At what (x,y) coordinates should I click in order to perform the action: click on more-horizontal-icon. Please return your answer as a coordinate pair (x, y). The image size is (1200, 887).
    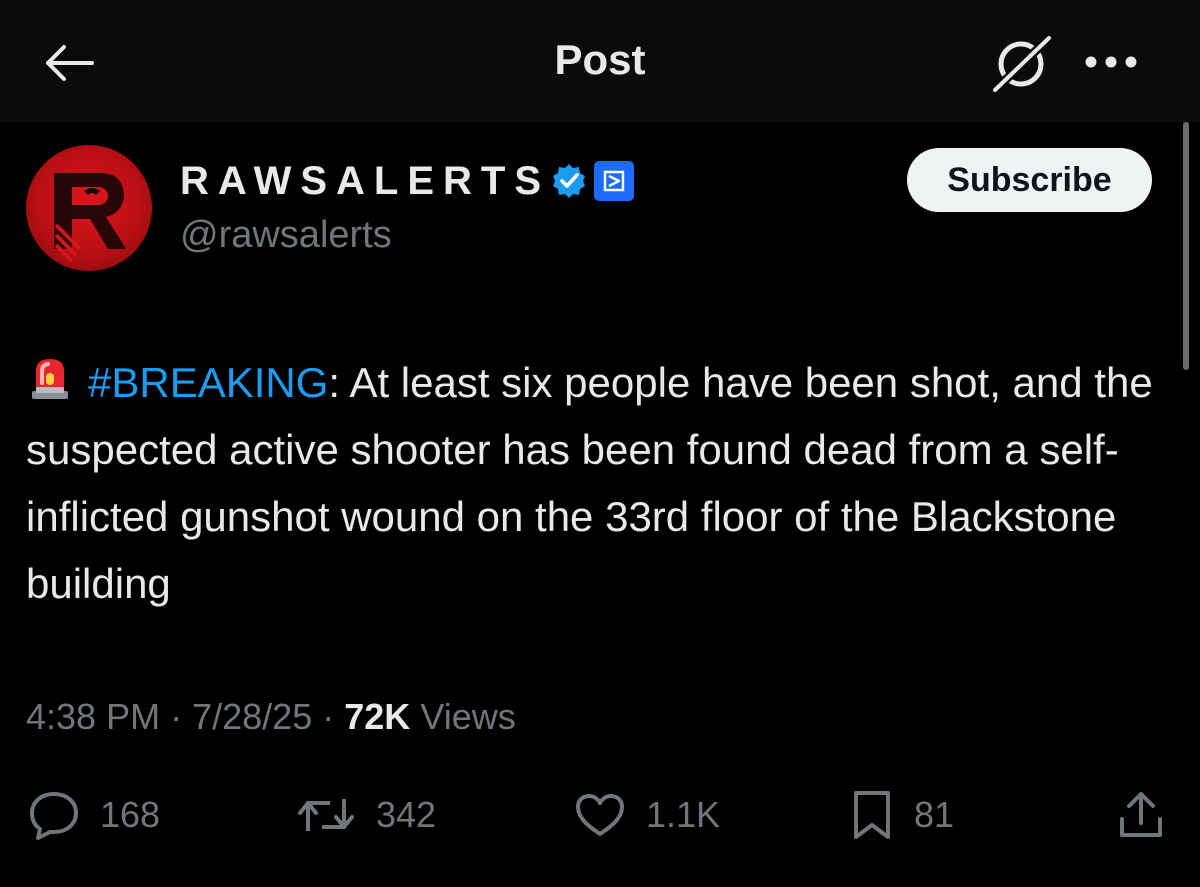
    Looking at the image, I should click on (1111, 62).